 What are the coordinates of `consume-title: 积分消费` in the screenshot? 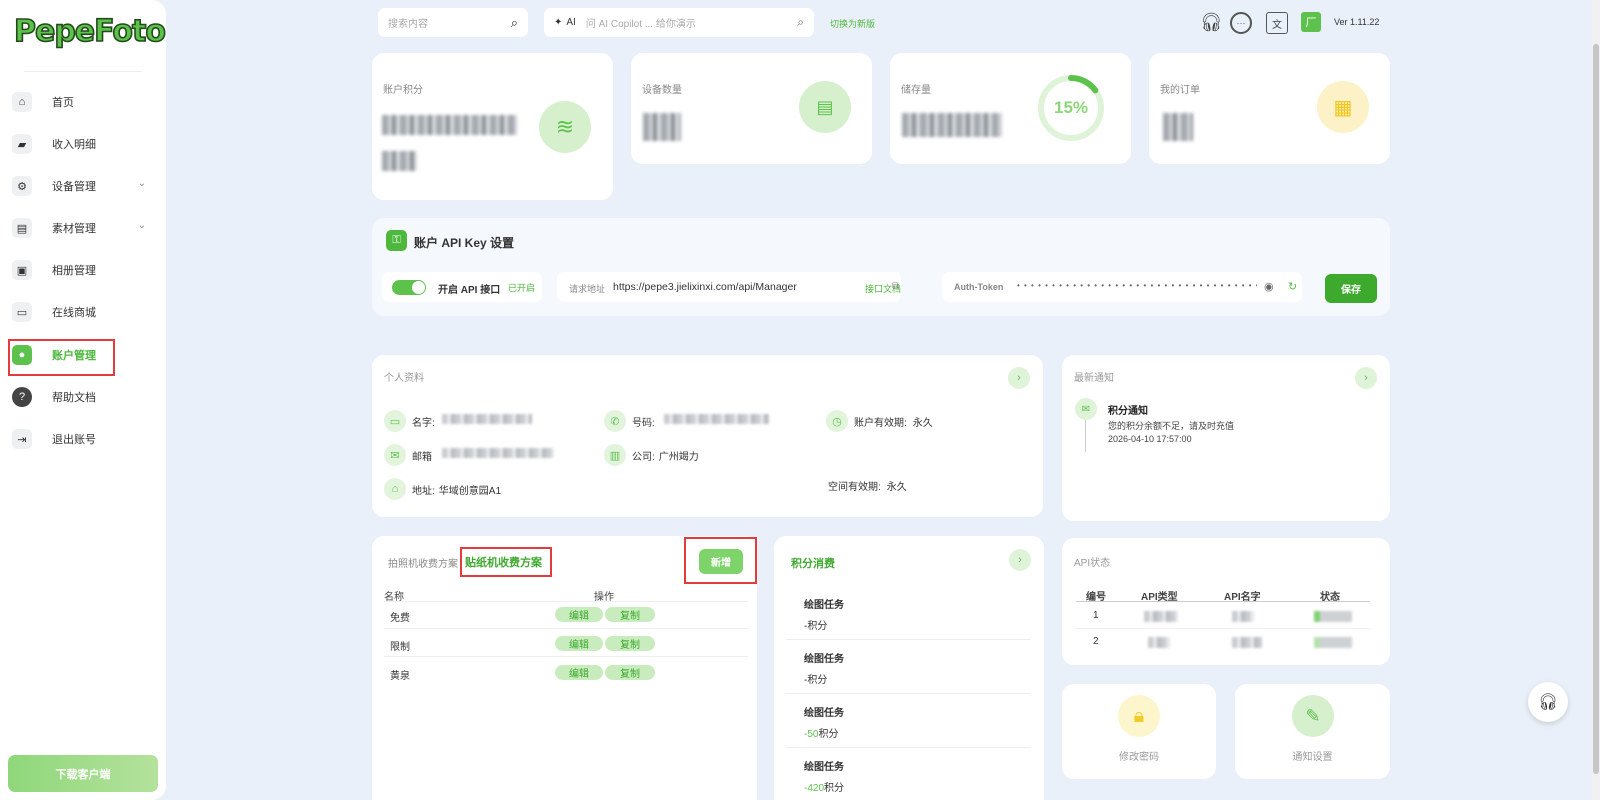 It's located at (813, 564).